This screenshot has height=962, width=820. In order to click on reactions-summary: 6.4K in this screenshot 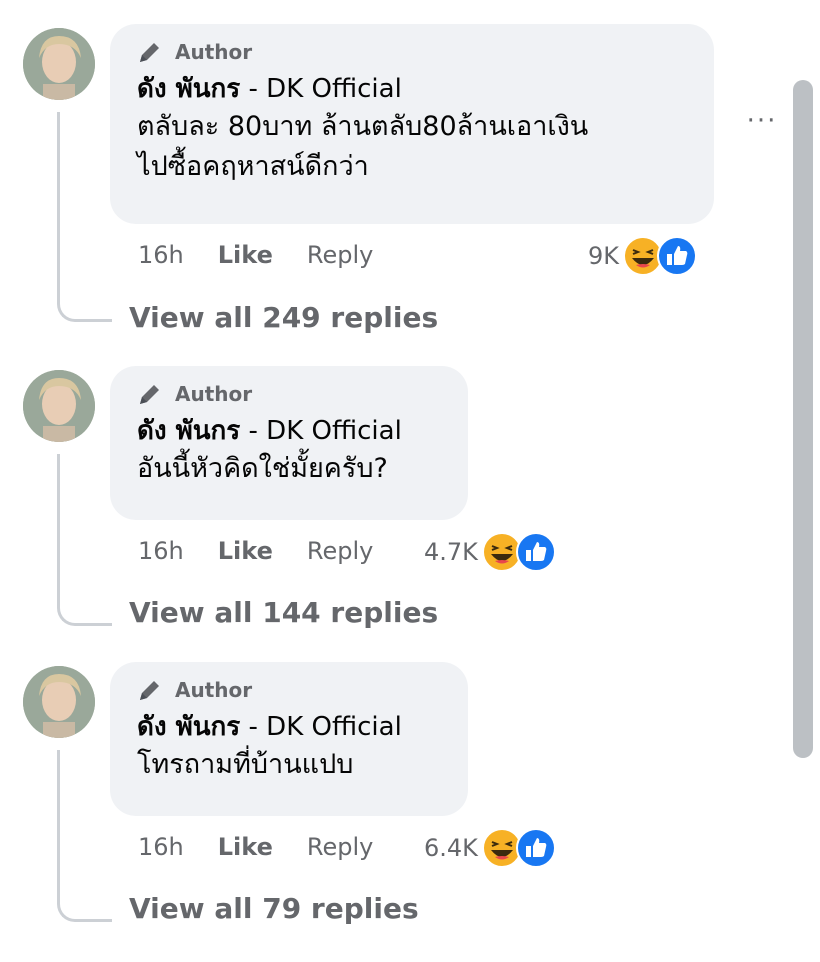, I will do `click(490, 848)`.